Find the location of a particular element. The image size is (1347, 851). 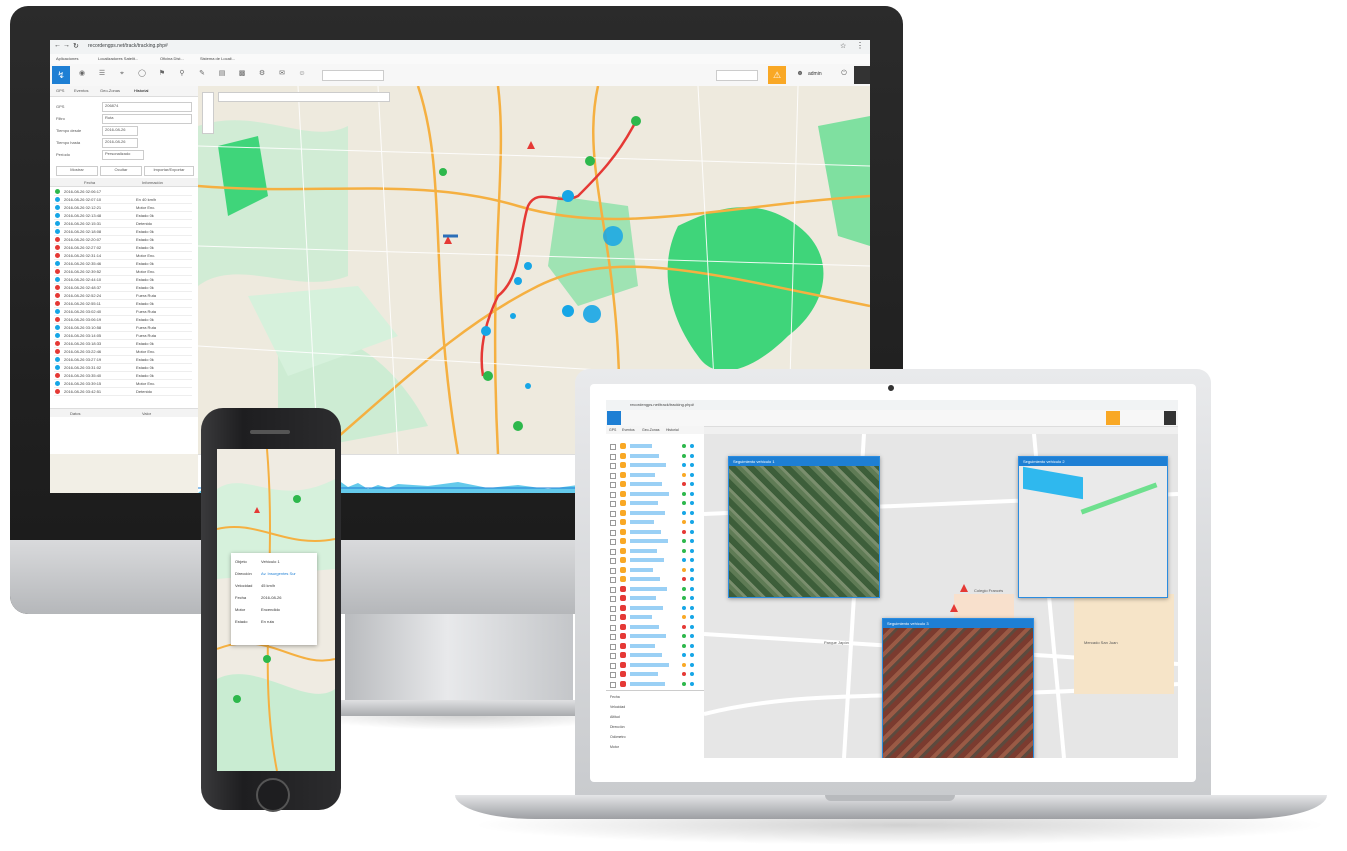

hide-button: Ocultar is located at coordinates (121, 171).